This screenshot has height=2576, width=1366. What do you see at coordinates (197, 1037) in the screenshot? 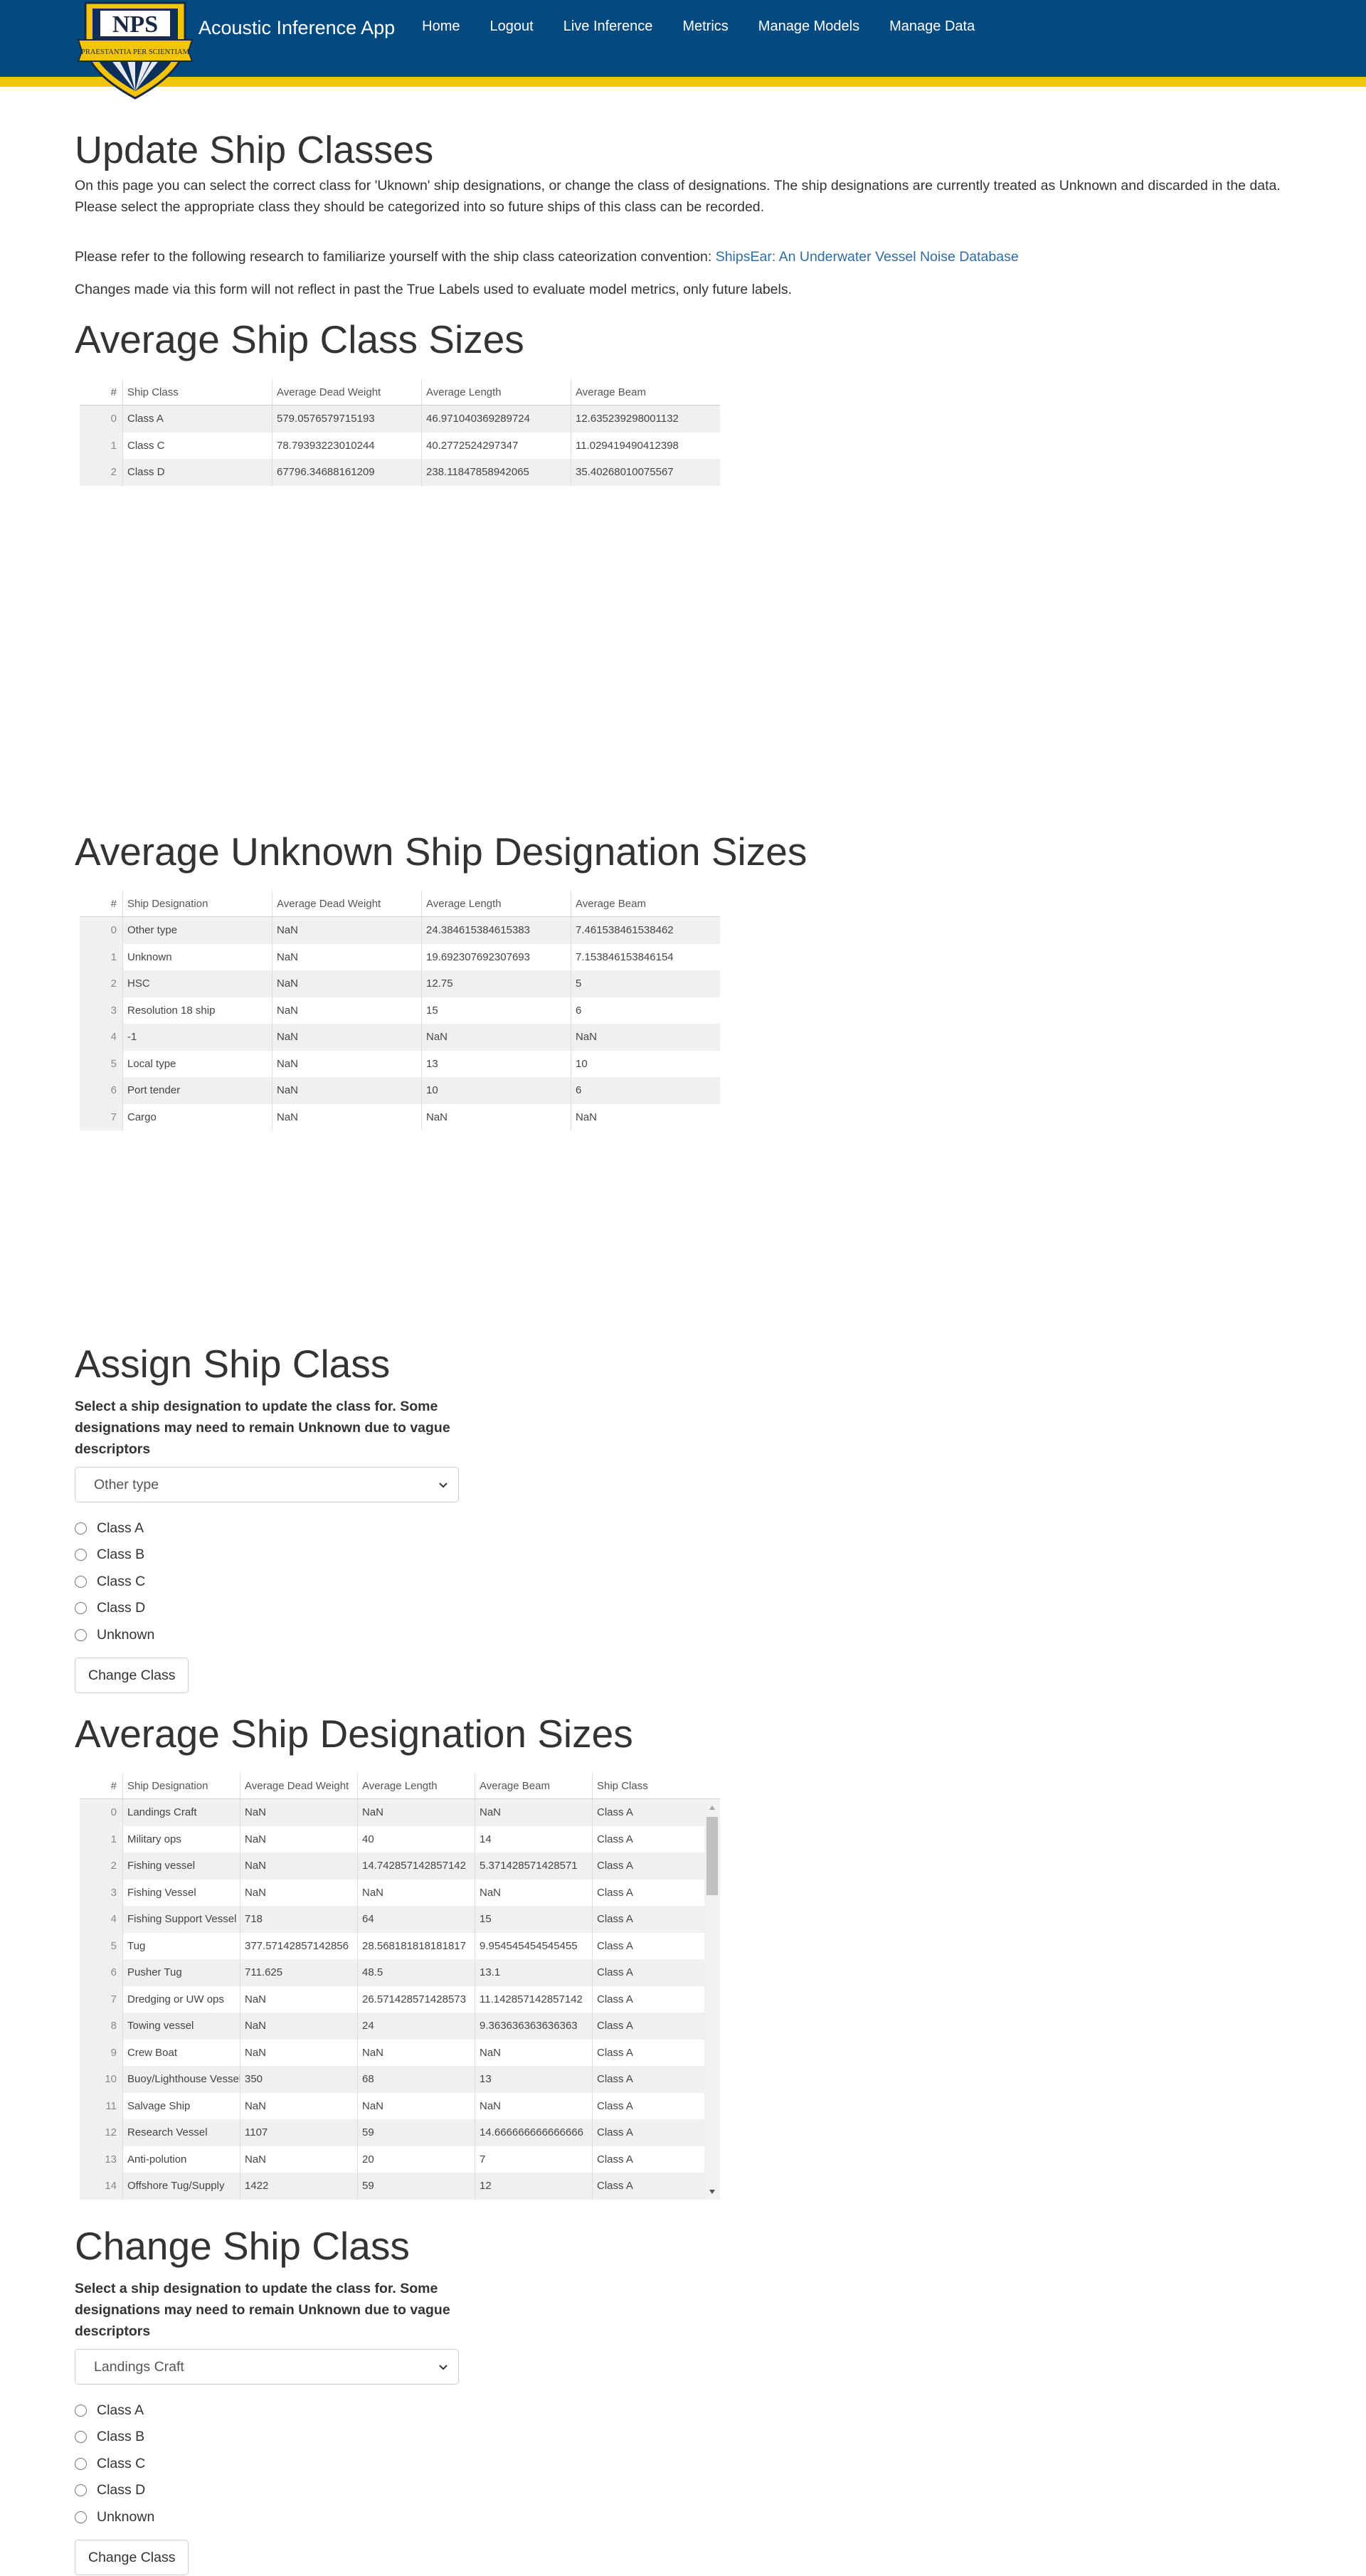
I see `table-cell: -1` at bounding box center [197, 1037].